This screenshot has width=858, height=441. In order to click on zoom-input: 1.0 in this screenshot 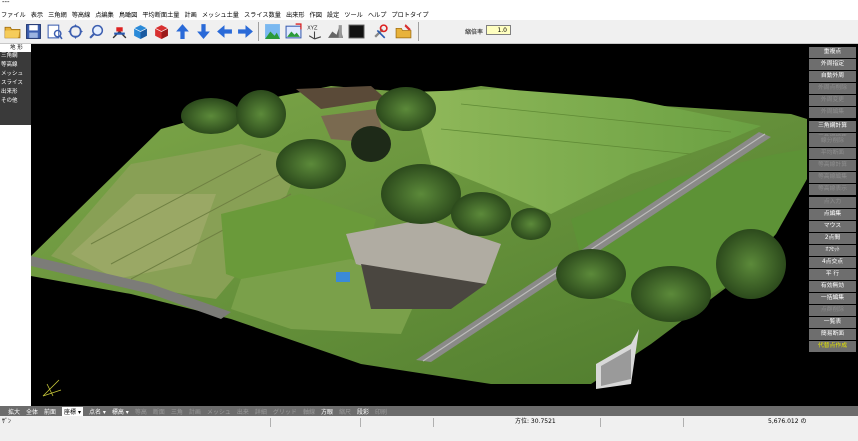, I will do `click(498, 30)`.